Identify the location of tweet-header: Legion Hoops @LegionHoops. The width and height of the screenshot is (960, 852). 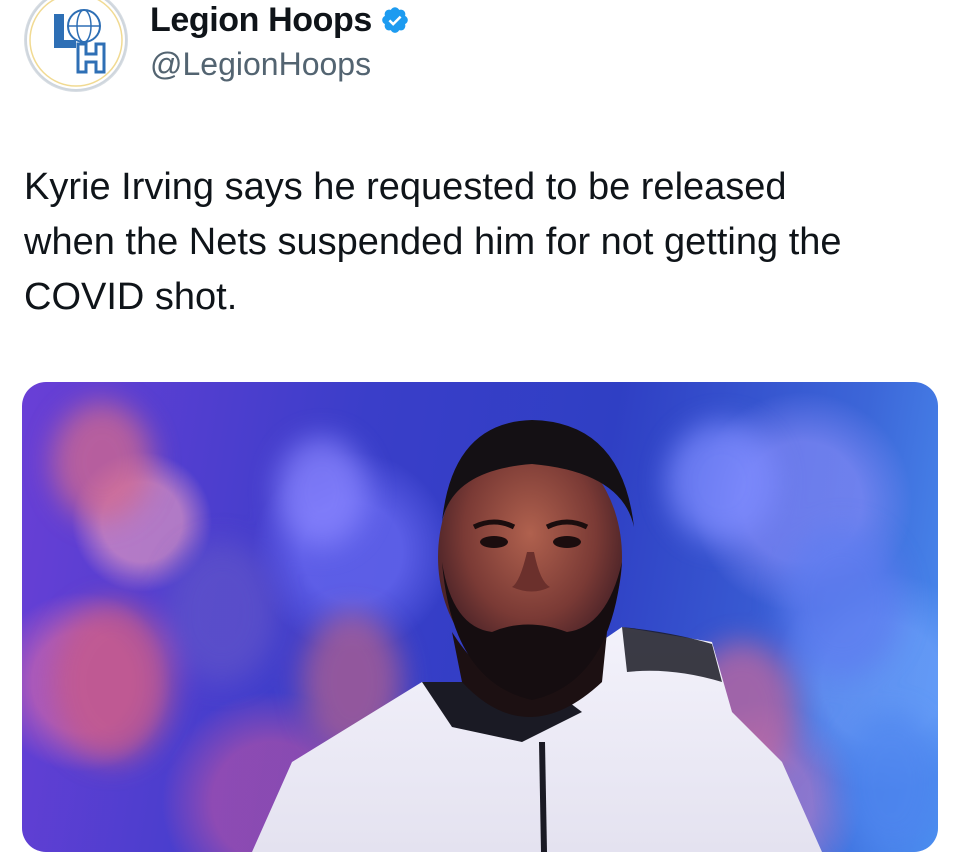
(480, 55).